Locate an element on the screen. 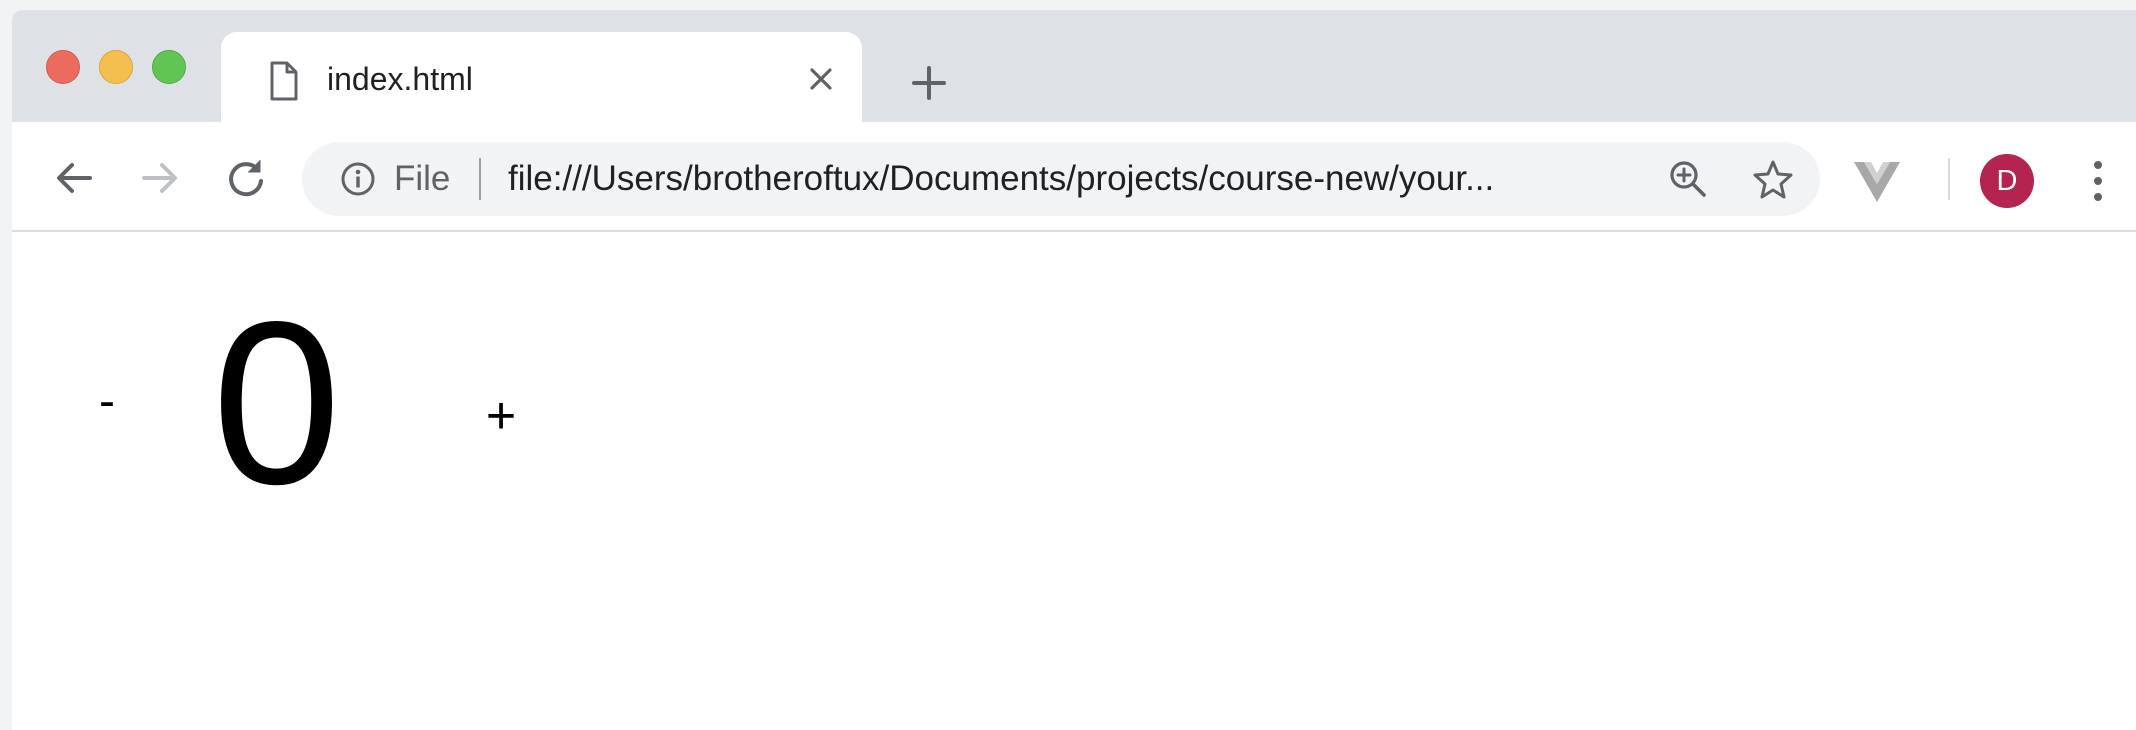 This screenshot has height=730, width=2136. close-icon is located at coordinates (821, 79).